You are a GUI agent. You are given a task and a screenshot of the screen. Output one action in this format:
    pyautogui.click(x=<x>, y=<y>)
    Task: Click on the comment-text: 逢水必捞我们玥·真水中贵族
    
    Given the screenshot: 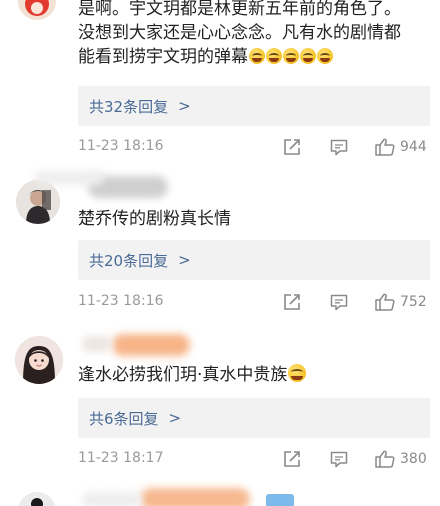 What is the action you would take?
    pyautogui.click(x=255, y=375)
    